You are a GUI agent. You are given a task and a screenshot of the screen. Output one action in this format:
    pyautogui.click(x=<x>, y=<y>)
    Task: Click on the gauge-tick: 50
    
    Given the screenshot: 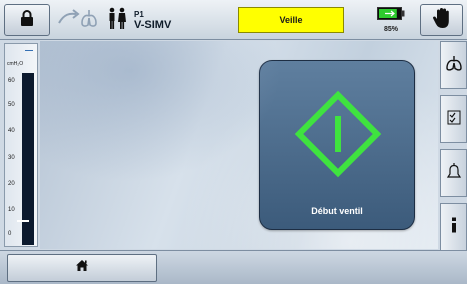 What is the action you would take?
    pyautogui.click(x=11, y=105)
    